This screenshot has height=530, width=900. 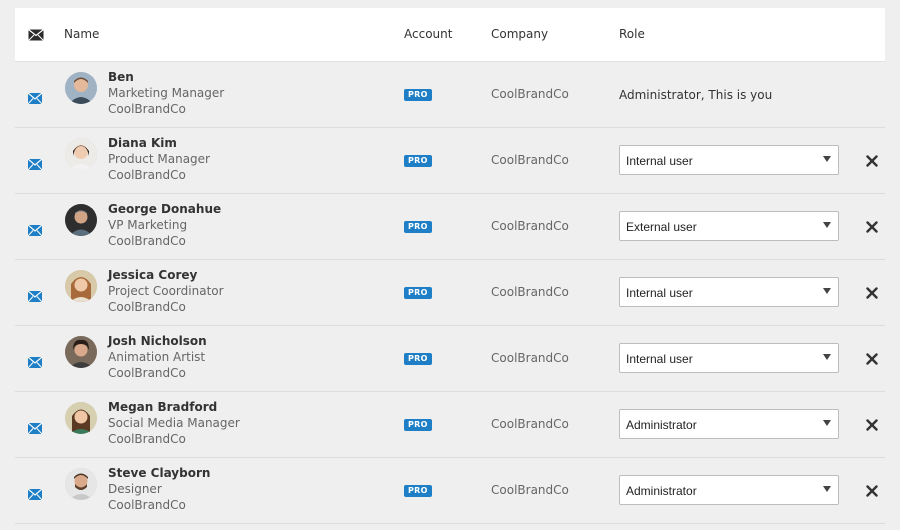 What do you see at coordinates (148, 225) in the screenshot?
I see `user-title: VP Marketing` at bounding box center [148, 225].